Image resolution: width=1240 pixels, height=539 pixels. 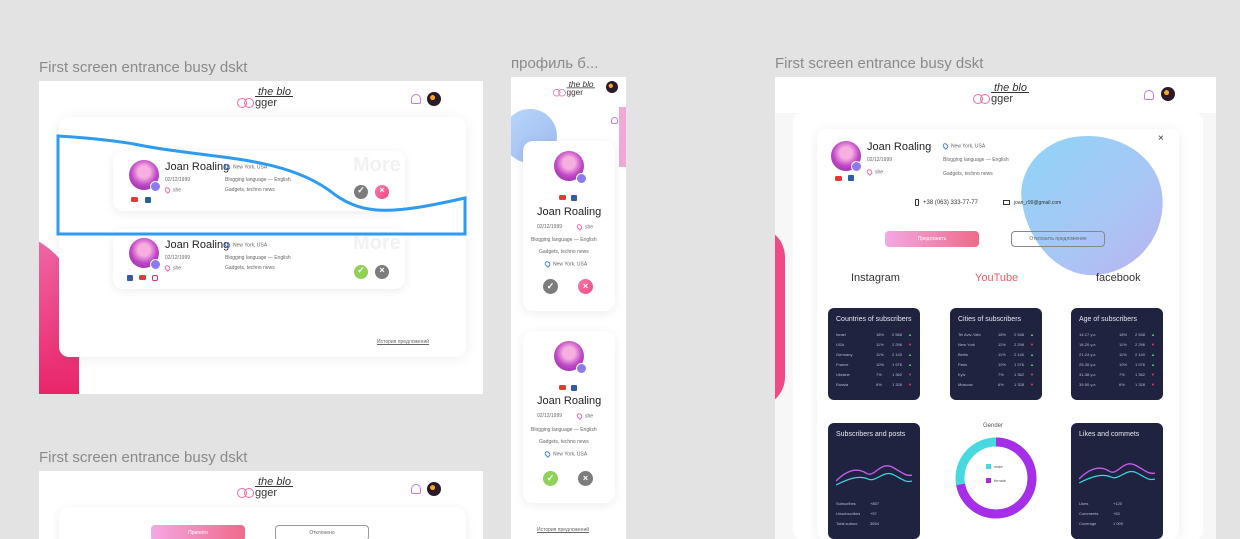 I want to click on mail-icon, so click(x=1006, y=203).